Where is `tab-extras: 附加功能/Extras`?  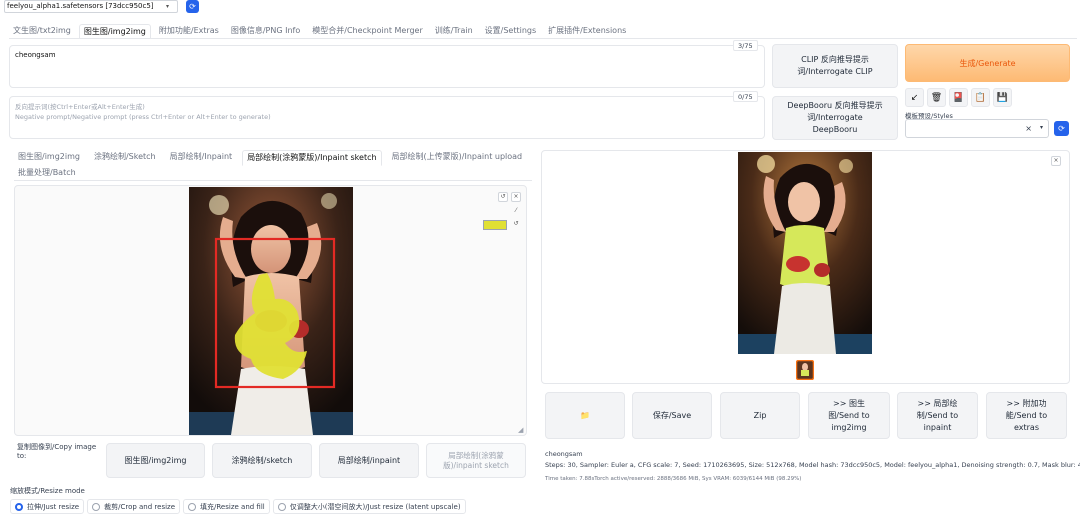
tab-extras: 附加功能/Extras is located at coordinates (189, 31).